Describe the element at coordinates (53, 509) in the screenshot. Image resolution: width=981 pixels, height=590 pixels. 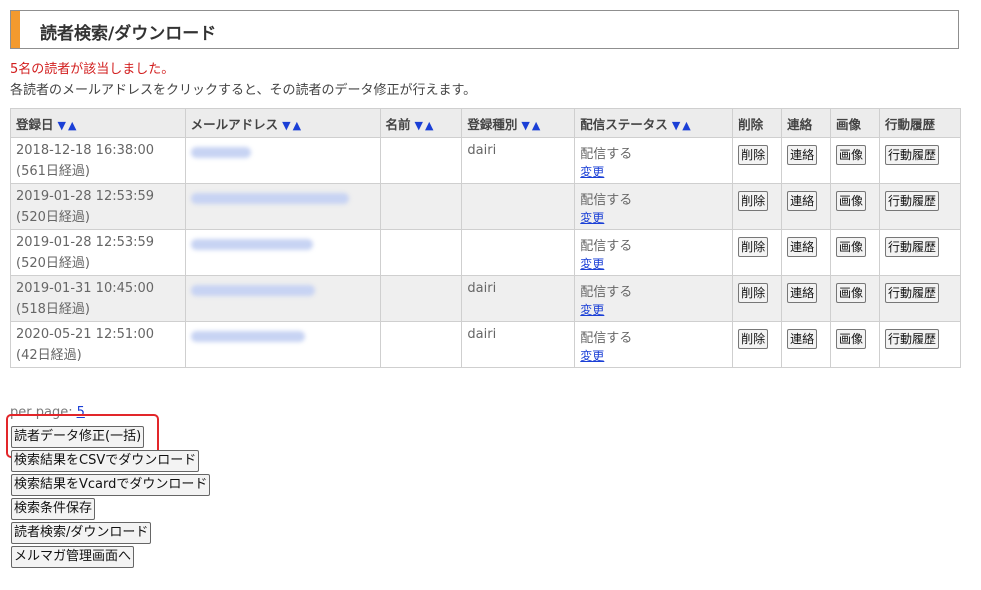
I see `save-conditions-button: 検索条件保存` at that location.